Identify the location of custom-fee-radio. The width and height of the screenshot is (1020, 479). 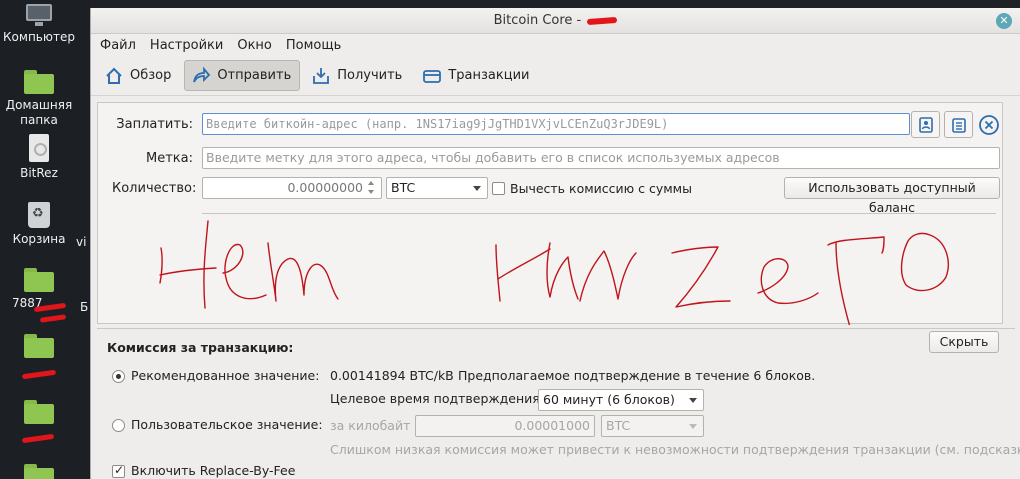
(118, 425).